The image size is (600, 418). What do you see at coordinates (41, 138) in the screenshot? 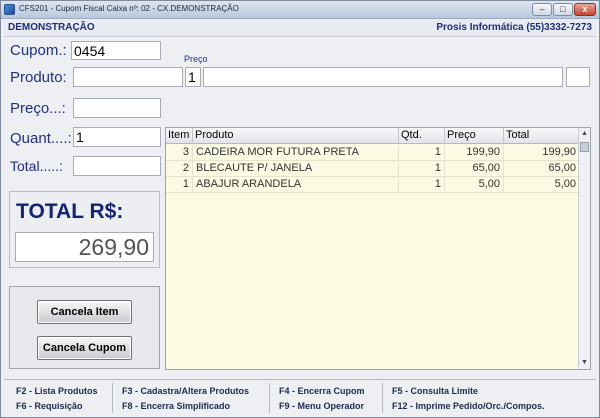
I see `quant-label: Quant....:` at bounding box center [41, 138].